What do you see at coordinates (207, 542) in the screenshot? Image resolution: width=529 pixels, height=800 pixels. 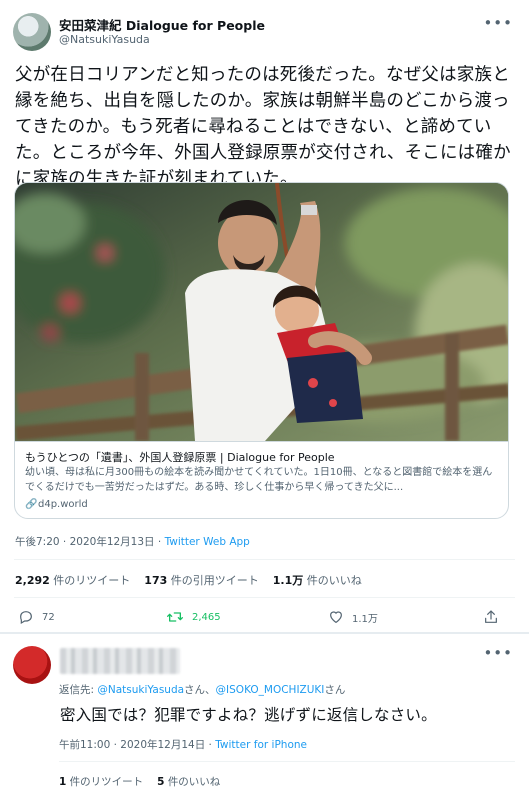 I see `tweet-client: Twitter Web App` at bounding box center [207, 542].